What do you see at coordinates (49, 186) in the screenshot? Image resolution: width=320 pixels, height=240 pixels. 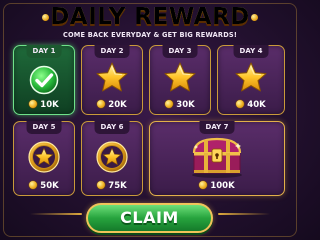 I see `reward-value: 50K` at bounding box center [49, 186].